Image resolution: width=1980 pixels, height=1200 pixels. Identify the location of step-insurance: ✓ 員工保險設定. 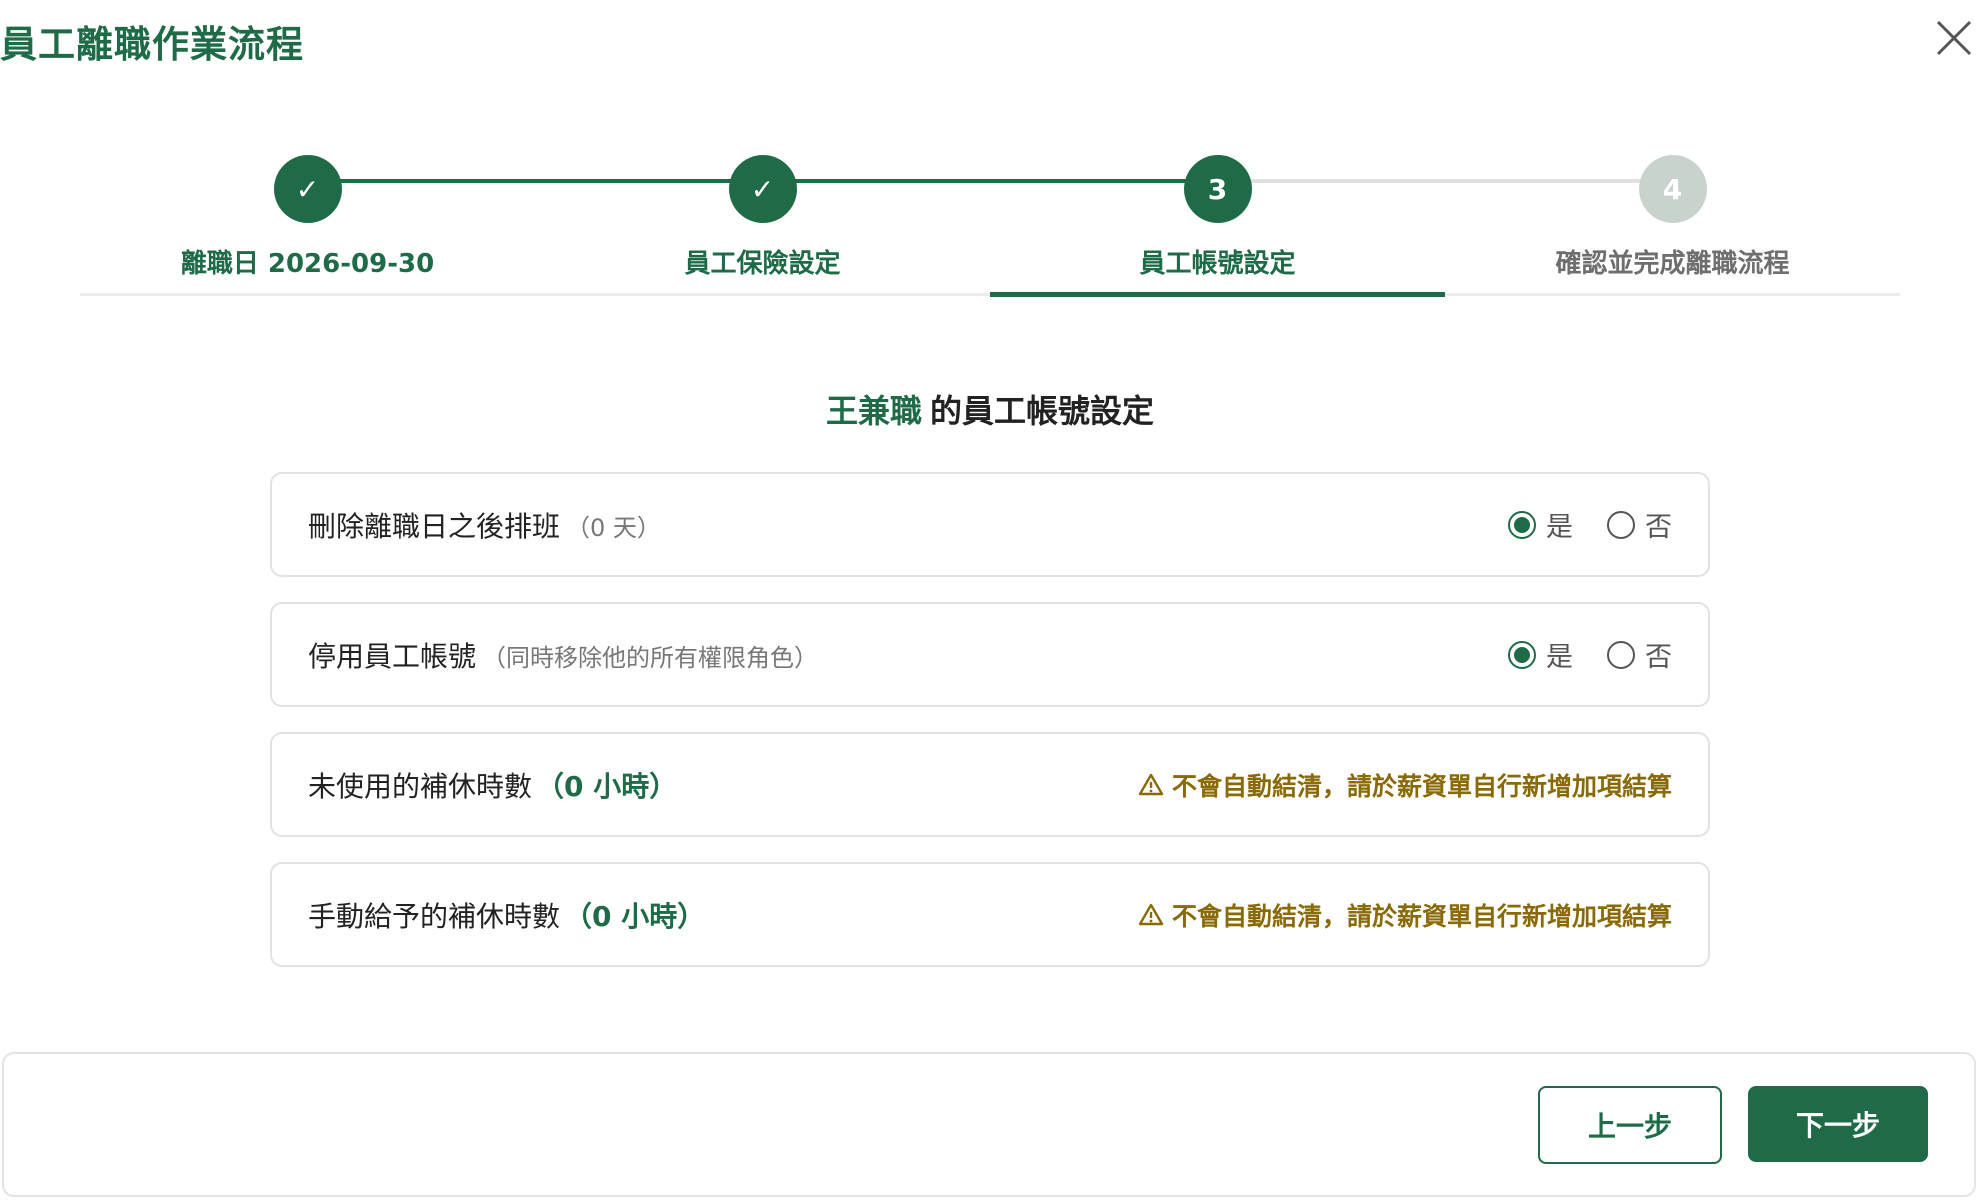
(762, 217).